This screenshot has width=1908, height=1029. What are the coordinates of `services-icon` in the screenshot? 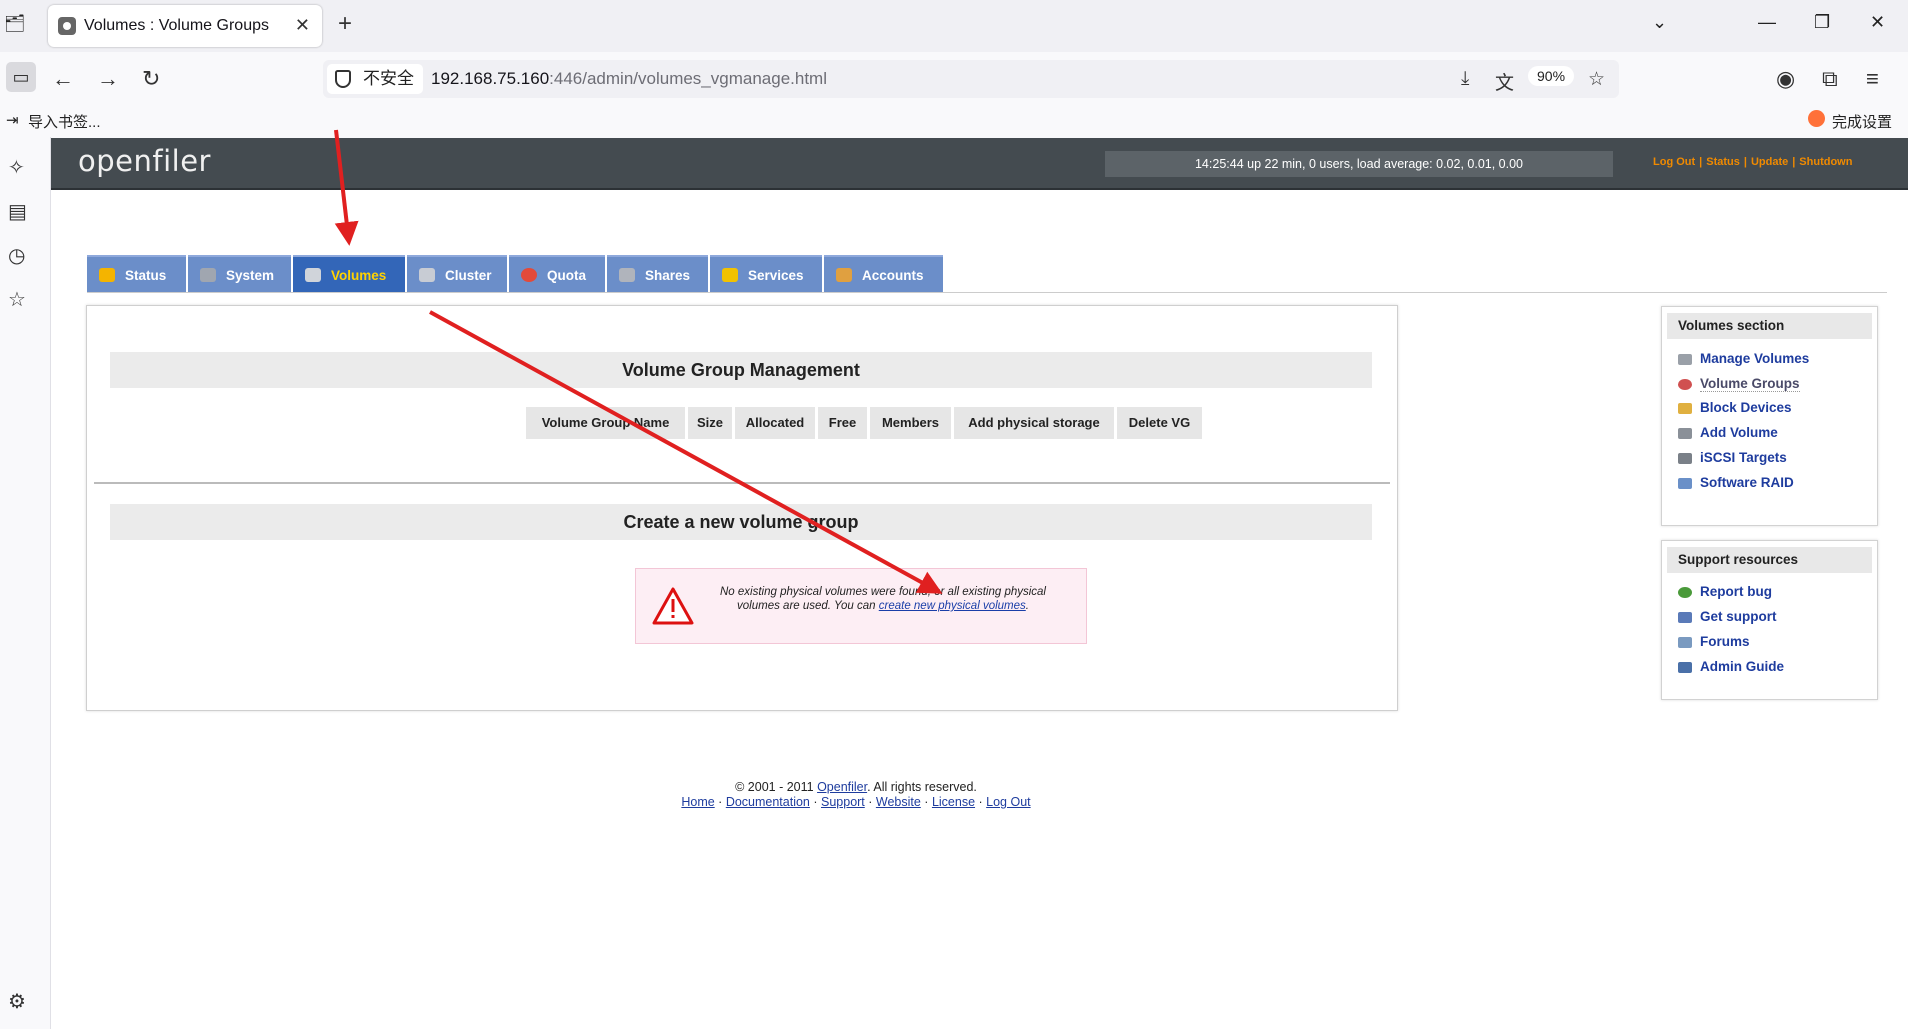 It's located at (730, 275).